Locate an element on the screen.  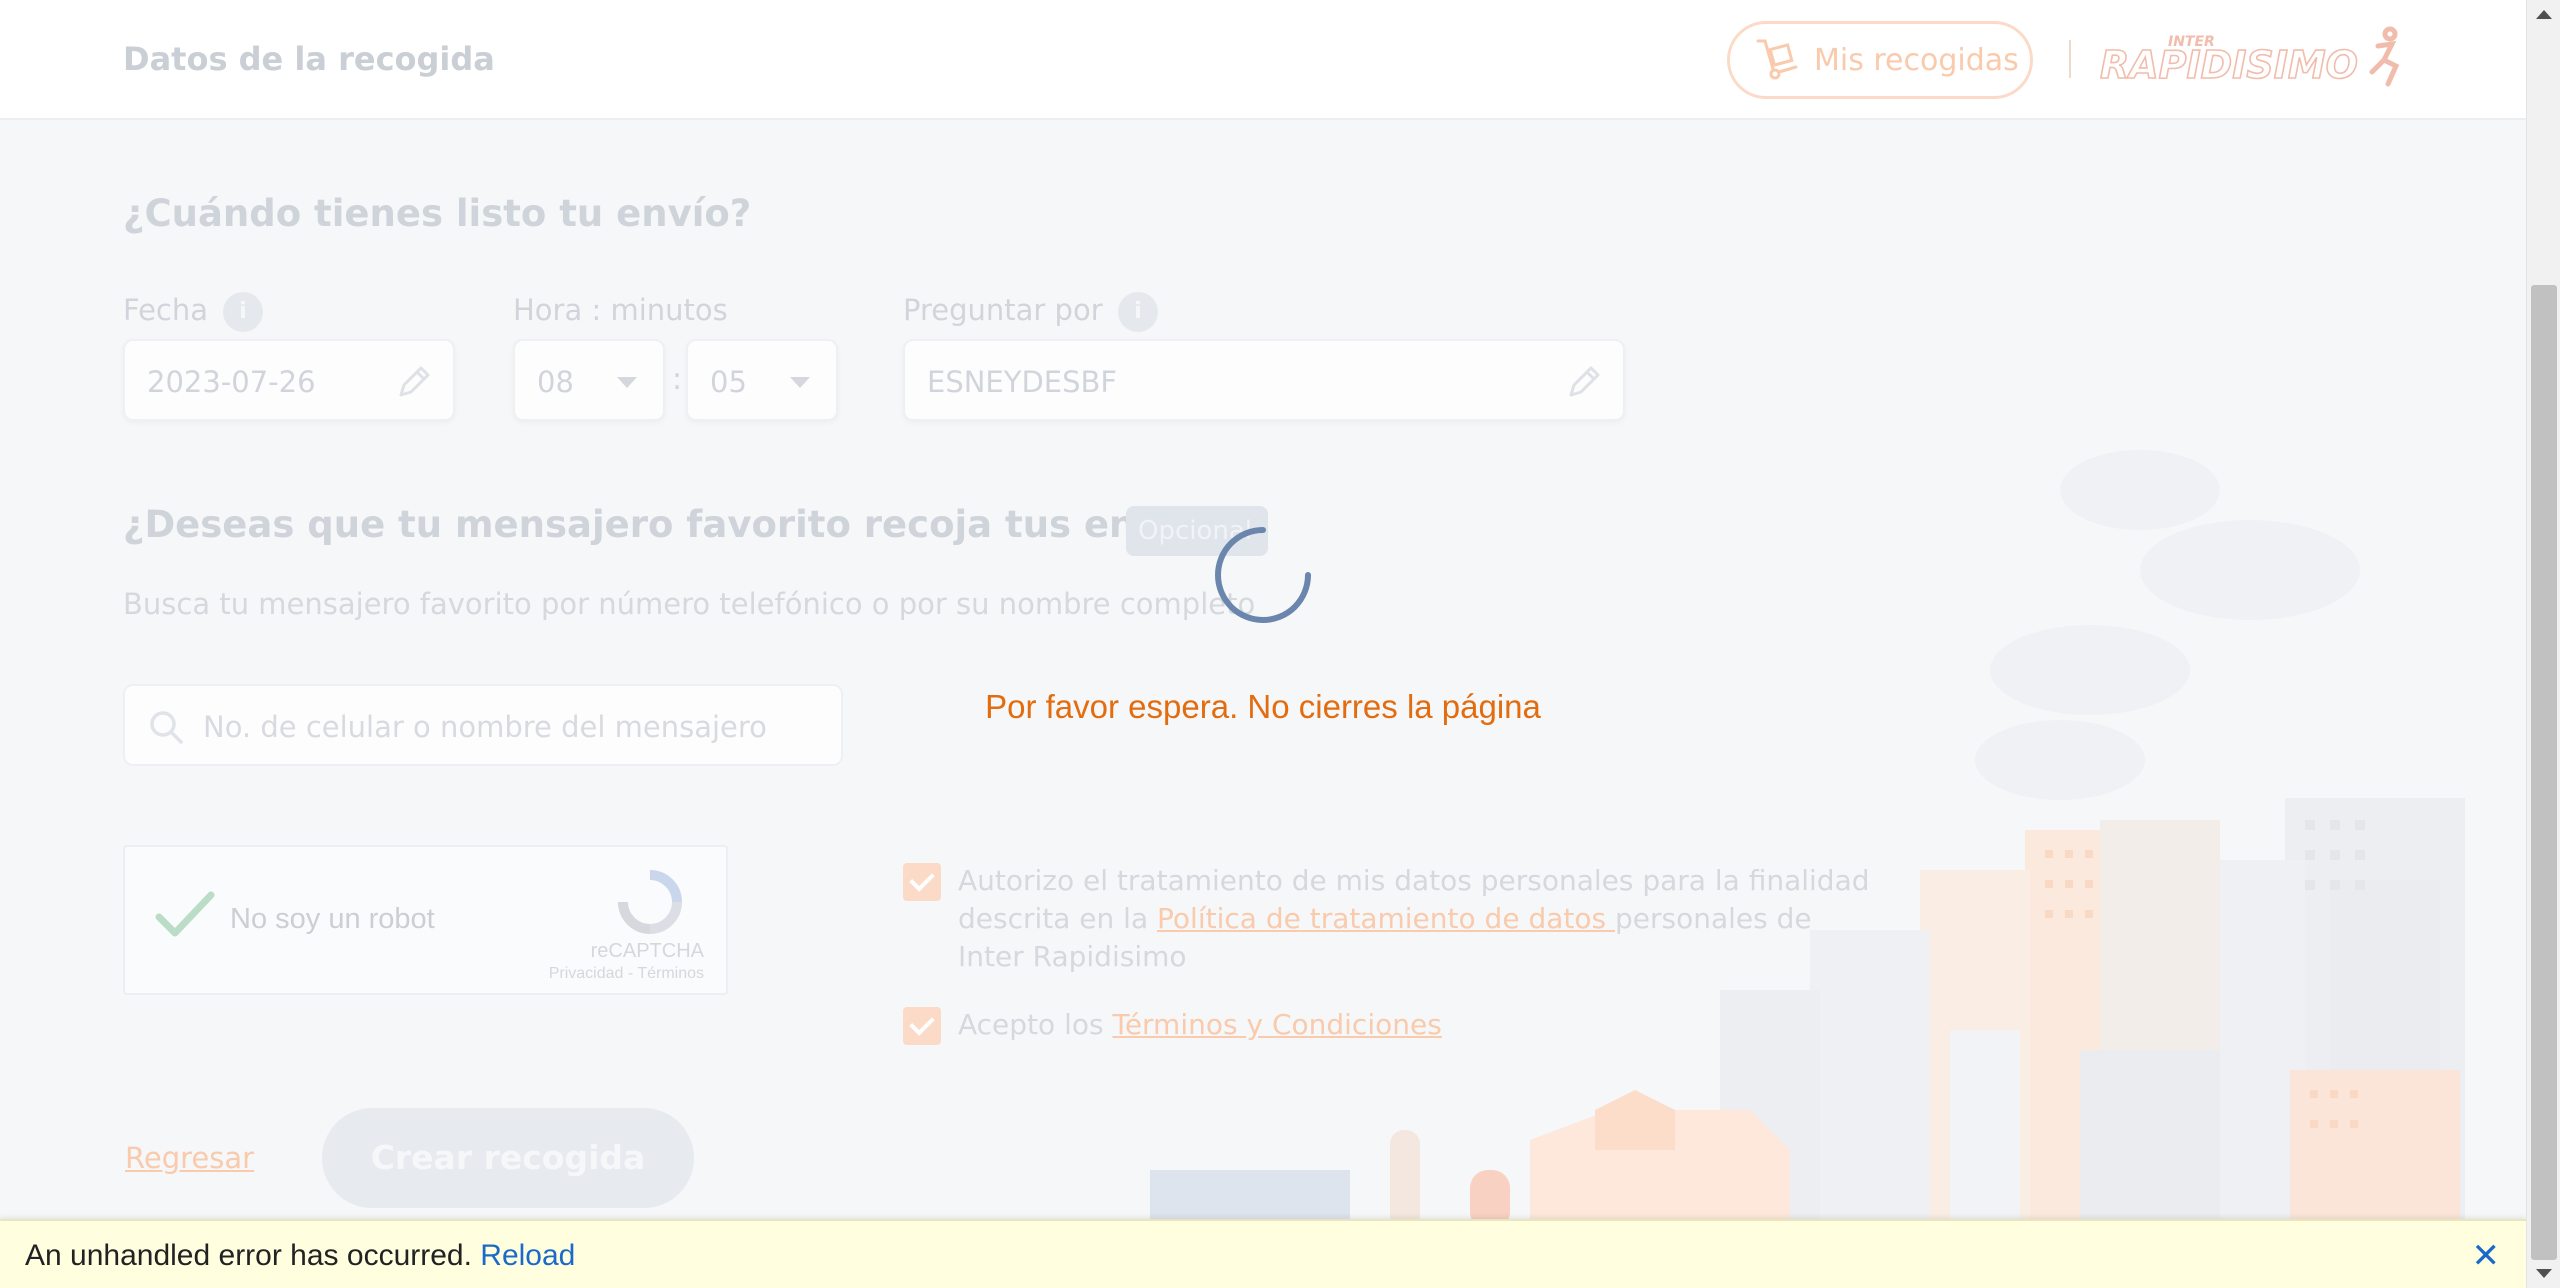
page-scrollbar is located at coordinates (2543, 644).